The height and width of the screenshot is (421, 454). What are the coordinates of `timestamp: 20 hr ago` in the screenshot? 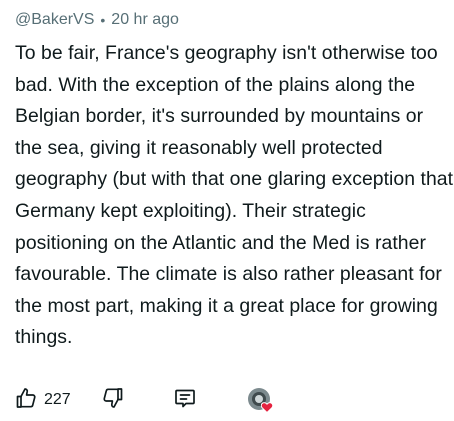 It's located at (145, 19).